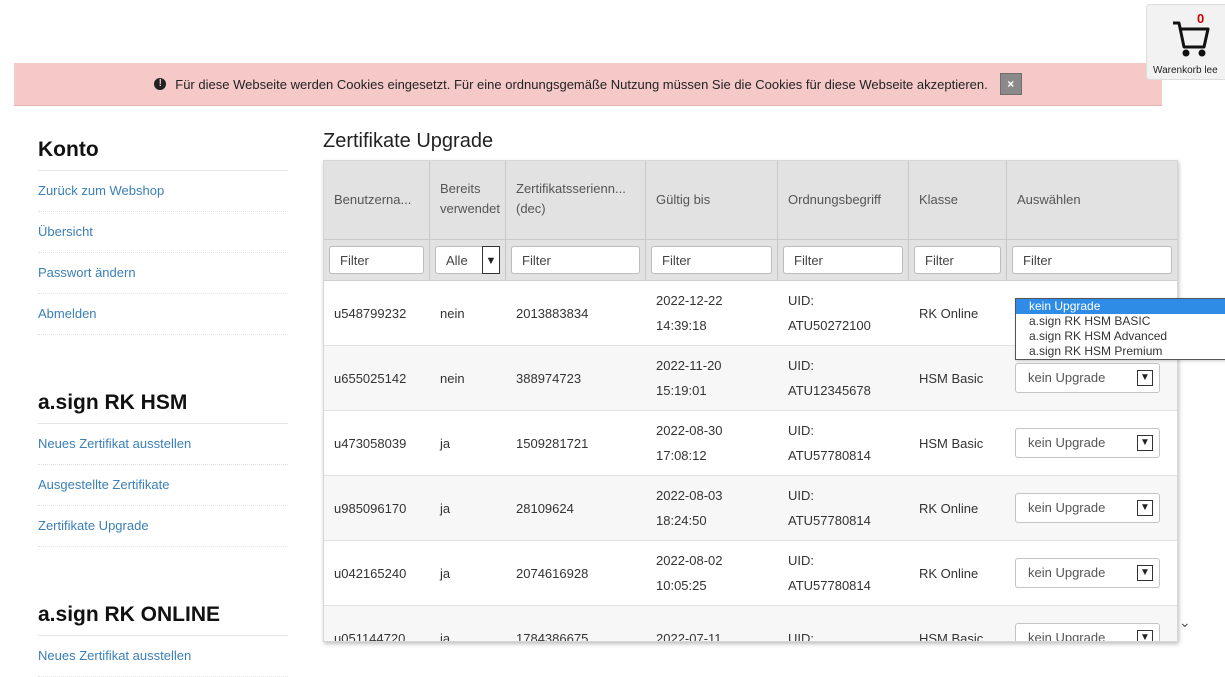  I want to click on filter-klasse-input: Filter, so click(957, 260).